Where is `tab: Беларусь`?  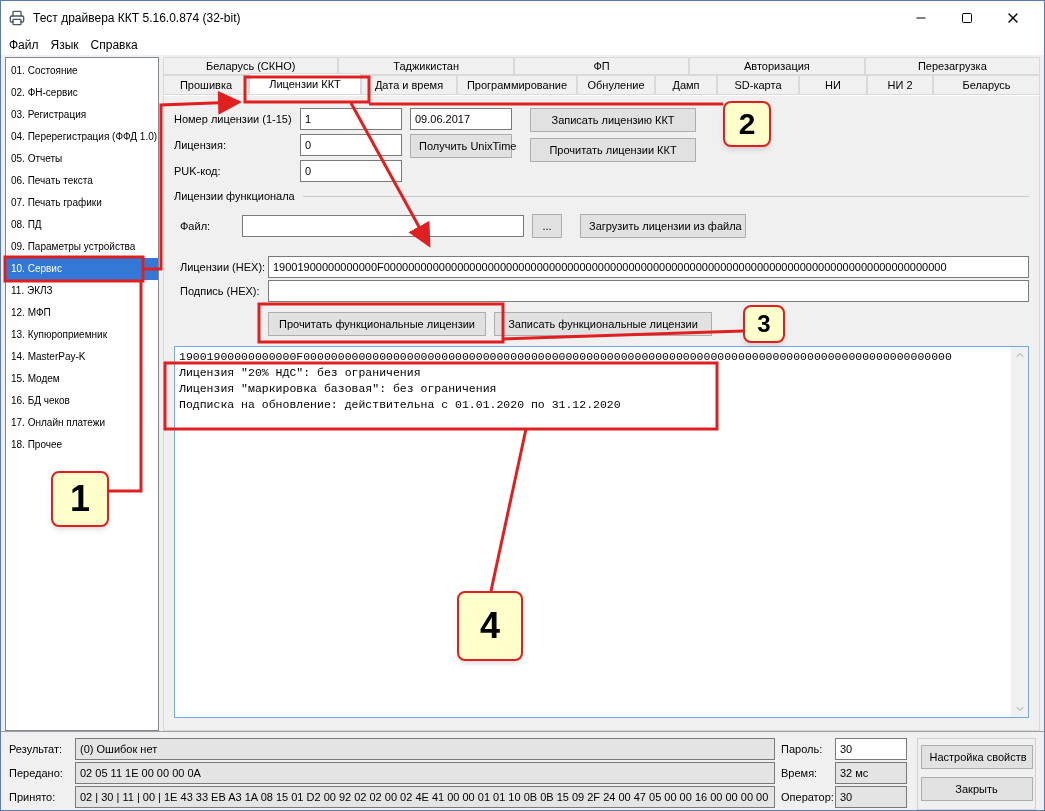 tab: Беларусь is located at coordinates (986, 85).